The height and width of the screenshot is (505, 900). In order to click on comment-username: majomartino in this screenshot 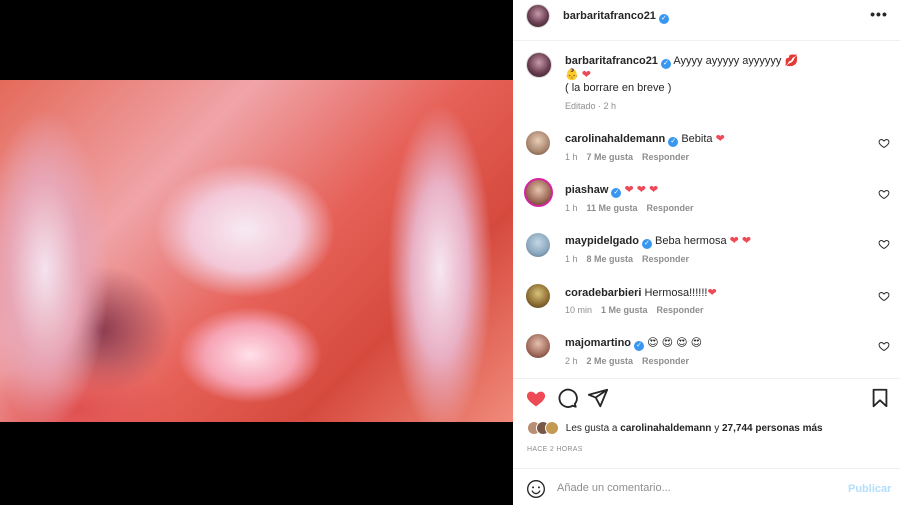, I will do `click(598, 343)`.